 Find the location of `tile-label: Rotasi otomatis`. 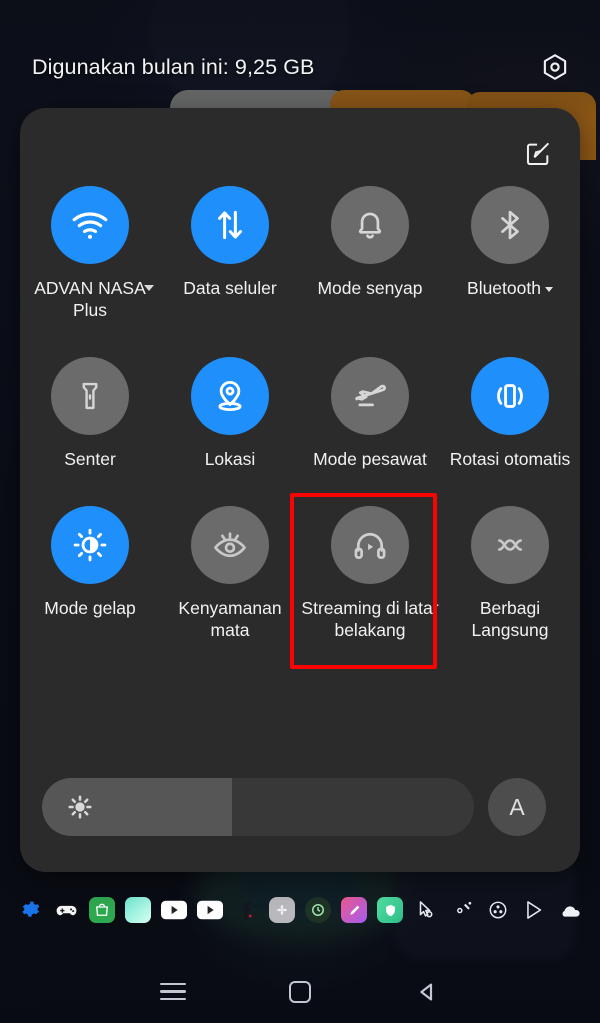

tile-label: Rotasi otomatis is located at coordinates (510, 459).